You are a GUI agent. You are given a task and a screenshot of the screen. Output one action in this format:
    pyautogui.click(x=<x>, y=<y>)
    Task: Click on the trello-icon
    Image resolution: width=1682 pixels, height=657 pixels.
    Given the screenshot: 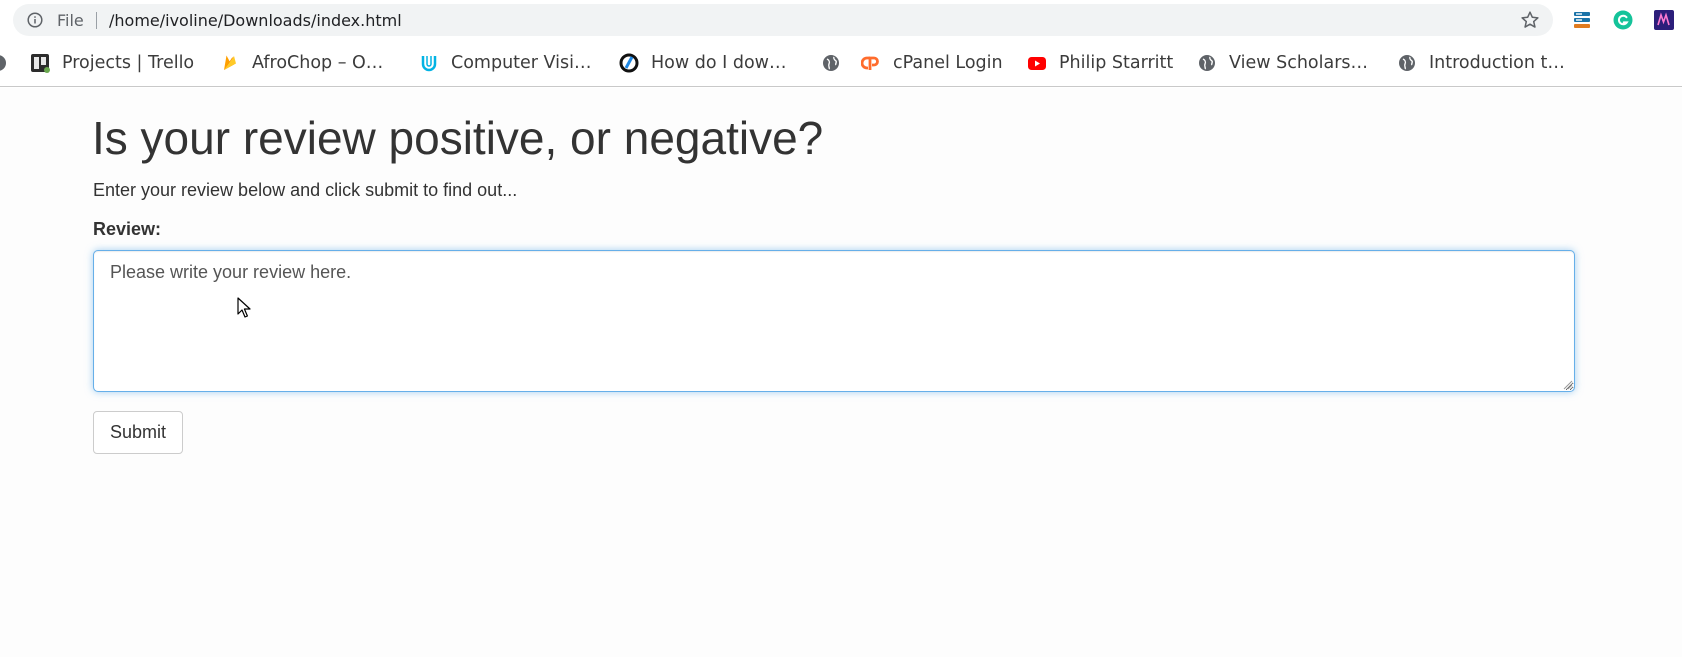 What is the action you would take?
    pyautogui.click(x=40, y=63)
    